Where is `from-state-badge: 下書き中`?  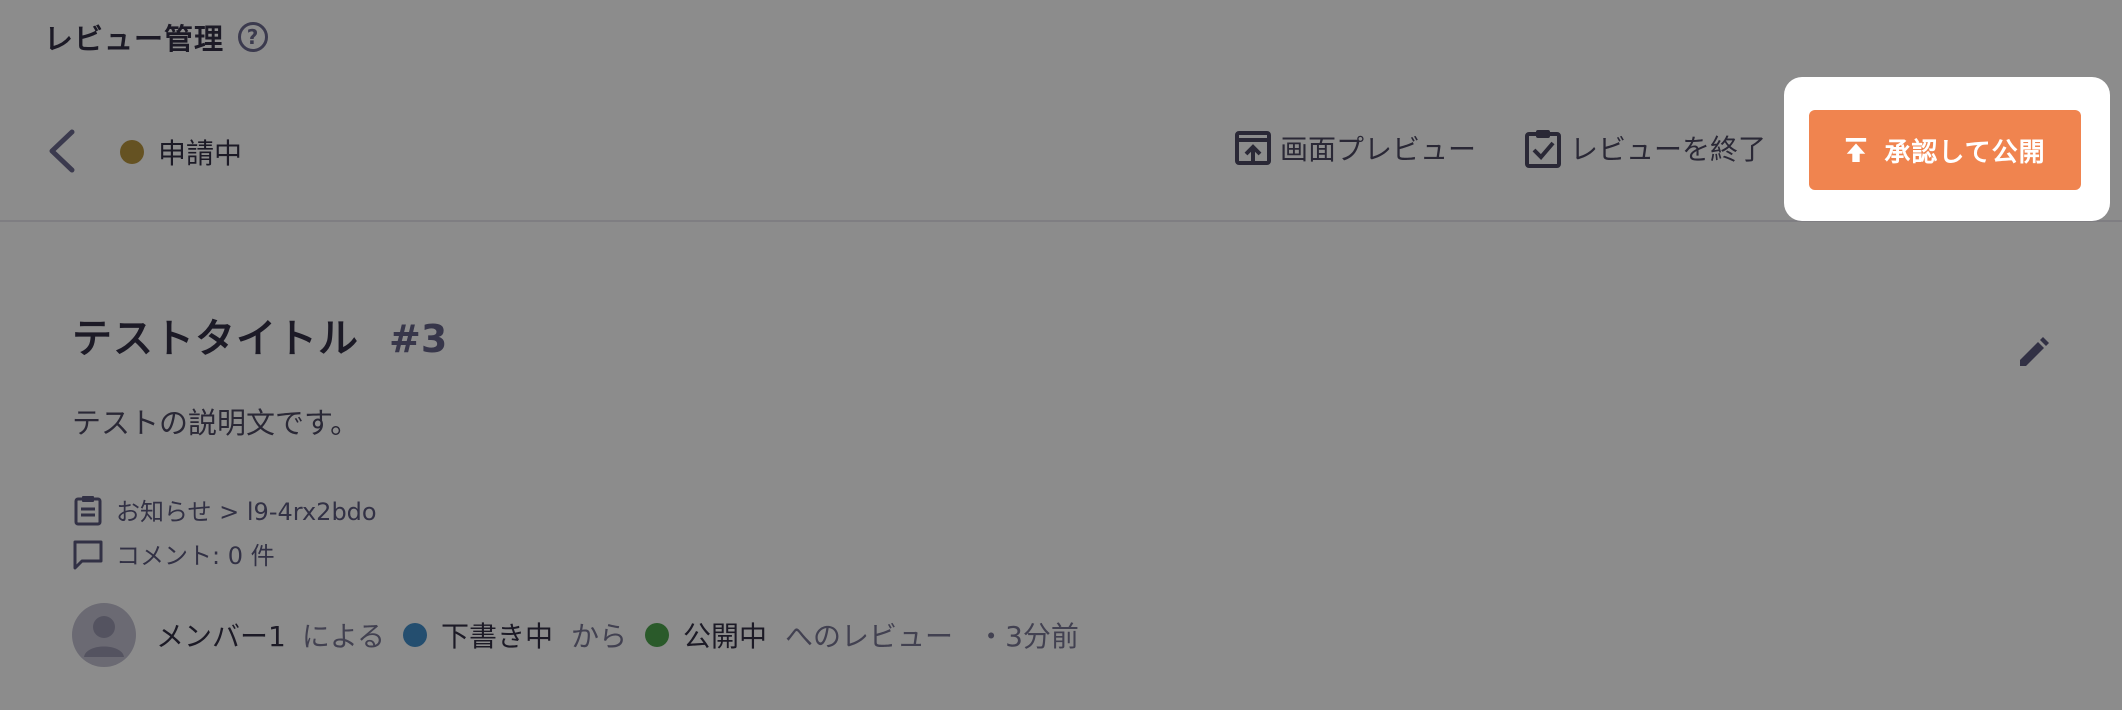 from-state-badge: 下書き中 is located at coordinates (478, 635).